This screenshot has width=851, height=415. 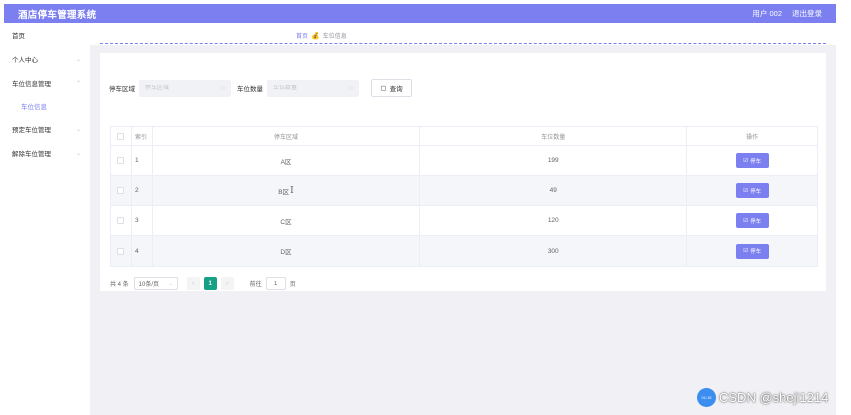 I want to click on cell-count: 300, so click(x=554, y=251).